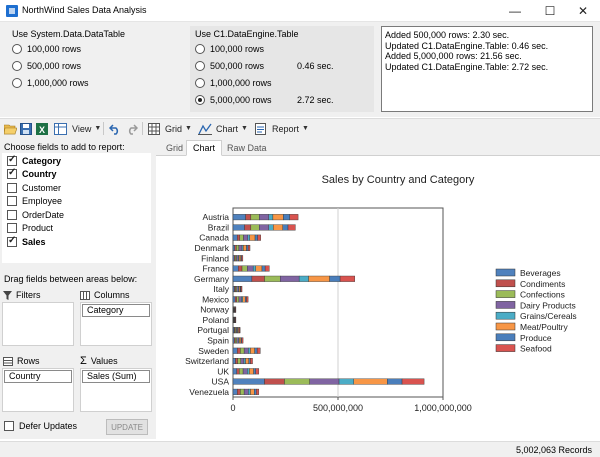 The height and width of the screenshot is (457, 600). I want to click on columns-field-chip: Category, so click(116, 310).